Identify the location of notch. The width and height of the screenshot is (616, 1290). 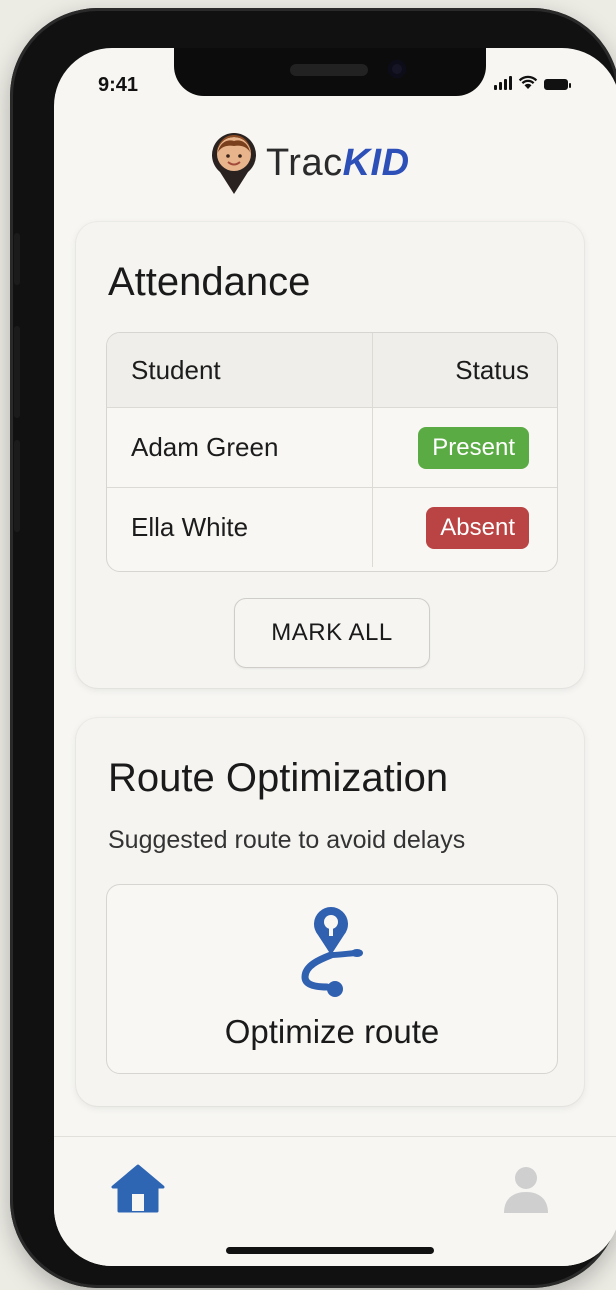
(330, 72).